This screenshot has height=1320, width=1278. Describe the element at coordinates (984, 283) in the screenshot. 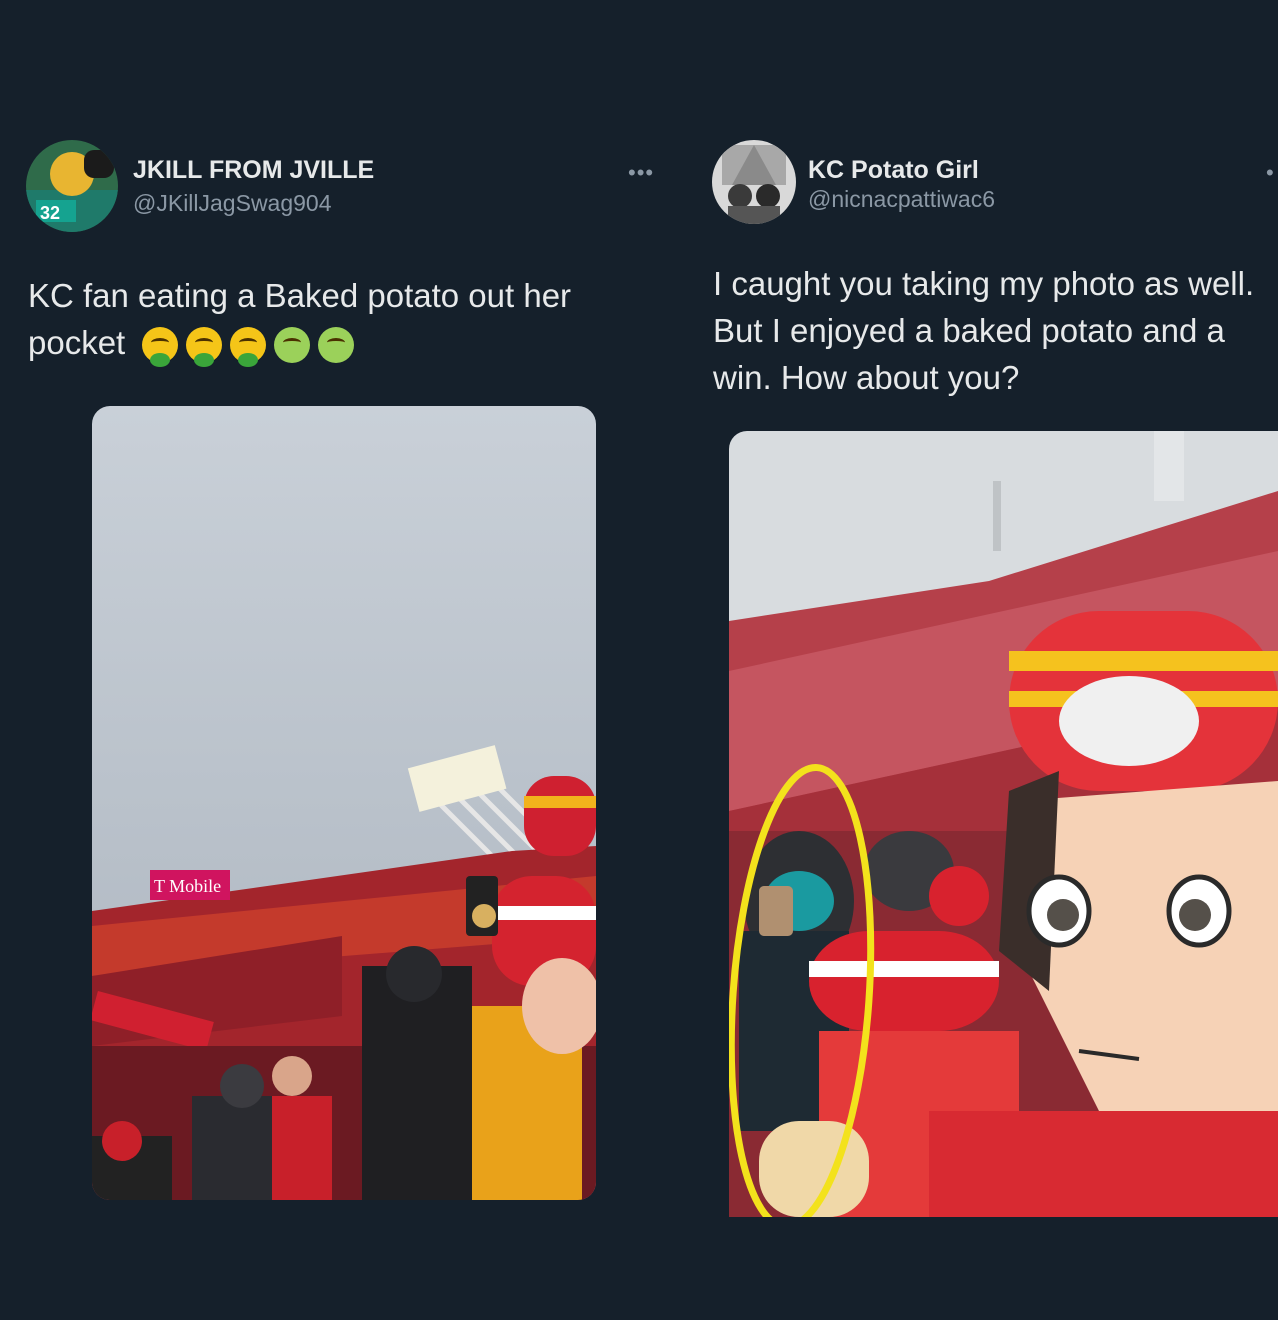

I see `tweet-text-right-line-1: I caught you taking my photo as well.` at that location.